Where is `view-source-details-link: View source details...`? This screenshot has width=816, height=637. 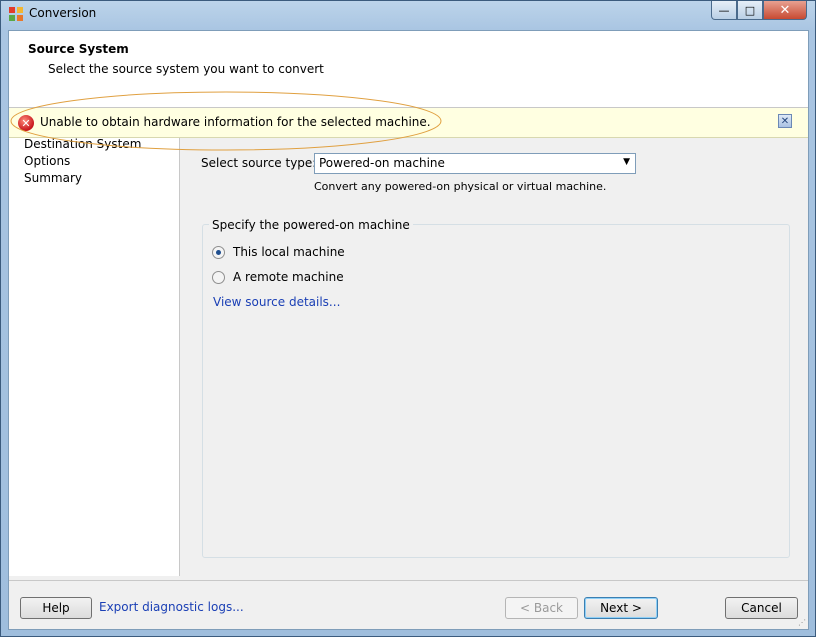
view-source-details-link: View source details... is located at coordinates (276, 302).